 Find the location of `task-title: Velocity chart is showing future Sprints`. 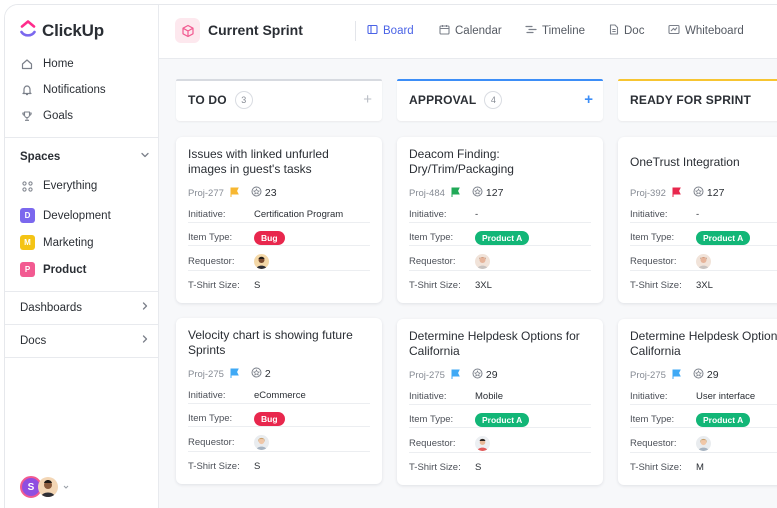

task-title: Velocity chart is showing future Sprints is located at coordinates (279, 343).